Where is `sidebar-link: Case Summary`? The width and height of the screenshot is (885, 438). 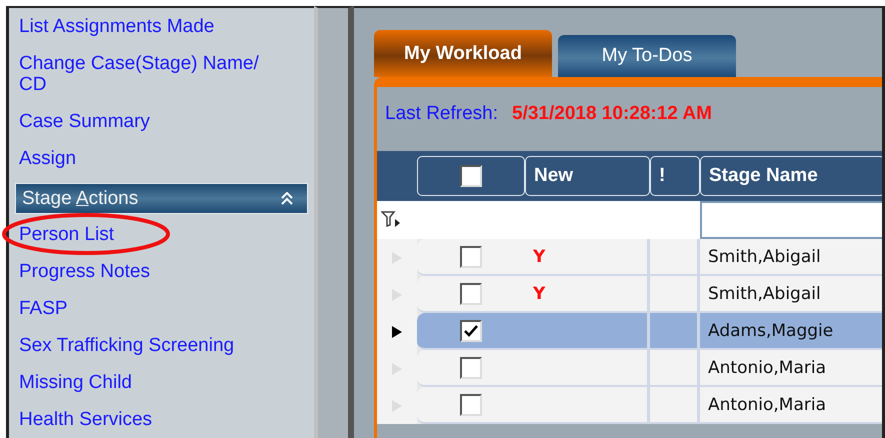 sidebar-link: Case Summary is located at coordinates (84, 121).